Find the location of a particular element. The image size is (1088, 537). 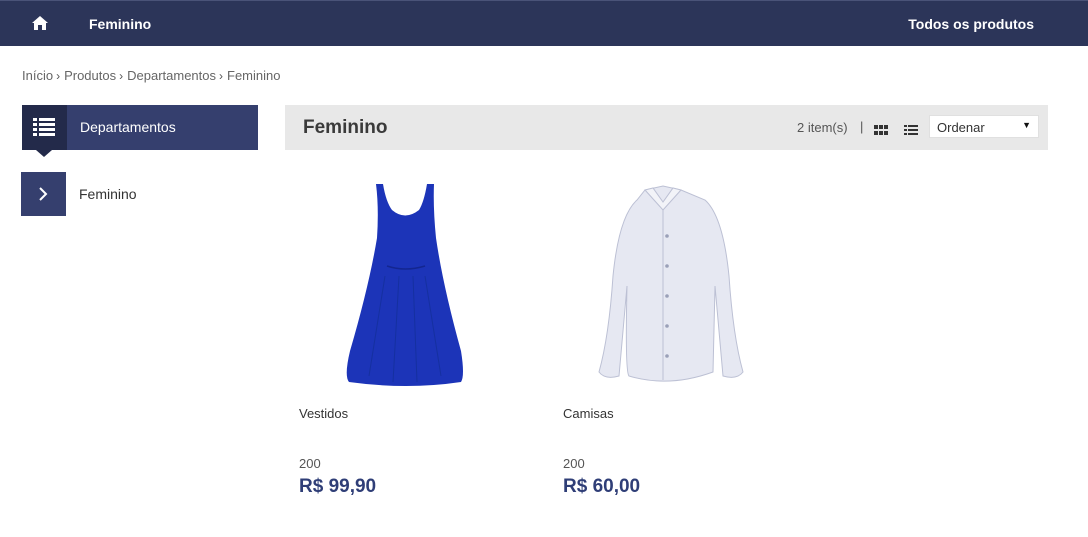

category-header: Feminino 2 item(s) | Ordenar ▼ is located at coordinates (666, 127).